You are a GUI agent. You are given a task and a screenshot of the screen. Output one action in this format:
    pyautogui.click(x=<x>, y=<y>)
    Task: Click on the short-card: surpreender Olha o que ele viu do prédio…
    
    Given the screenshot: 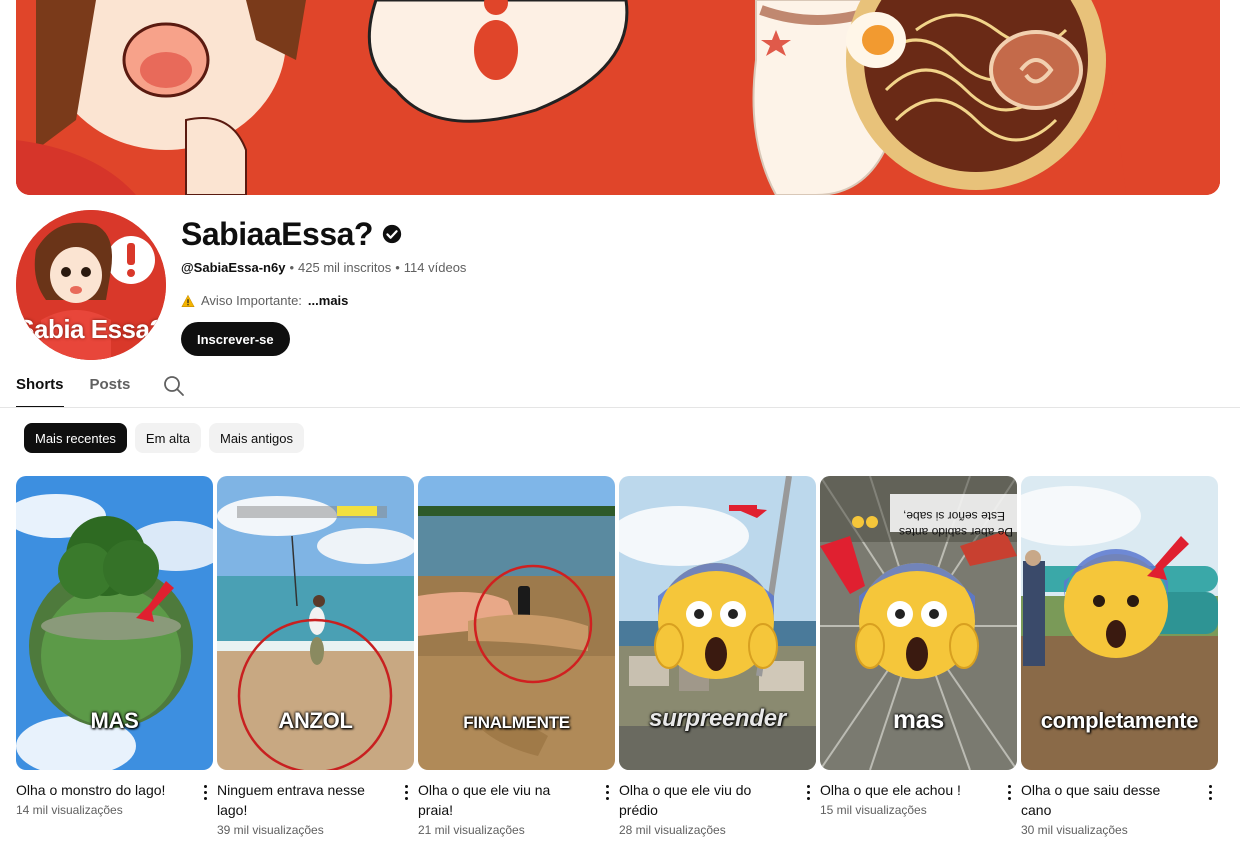 What is the action you would take?
    pyautogui.click(x=717, y=656)
    